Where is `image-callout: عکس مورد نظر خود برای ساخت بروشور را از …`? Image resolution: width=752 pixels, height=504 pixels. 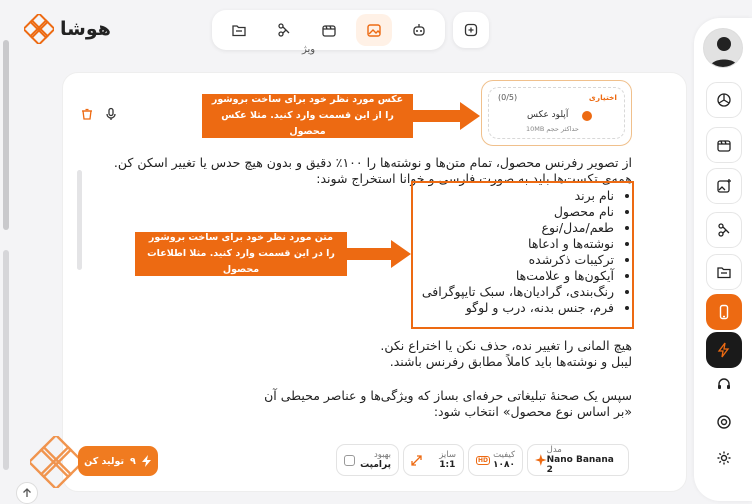 image-callout: عکس مورد نظر خود برای ساخت بروشور را از … is located at coordinates (307, 116).